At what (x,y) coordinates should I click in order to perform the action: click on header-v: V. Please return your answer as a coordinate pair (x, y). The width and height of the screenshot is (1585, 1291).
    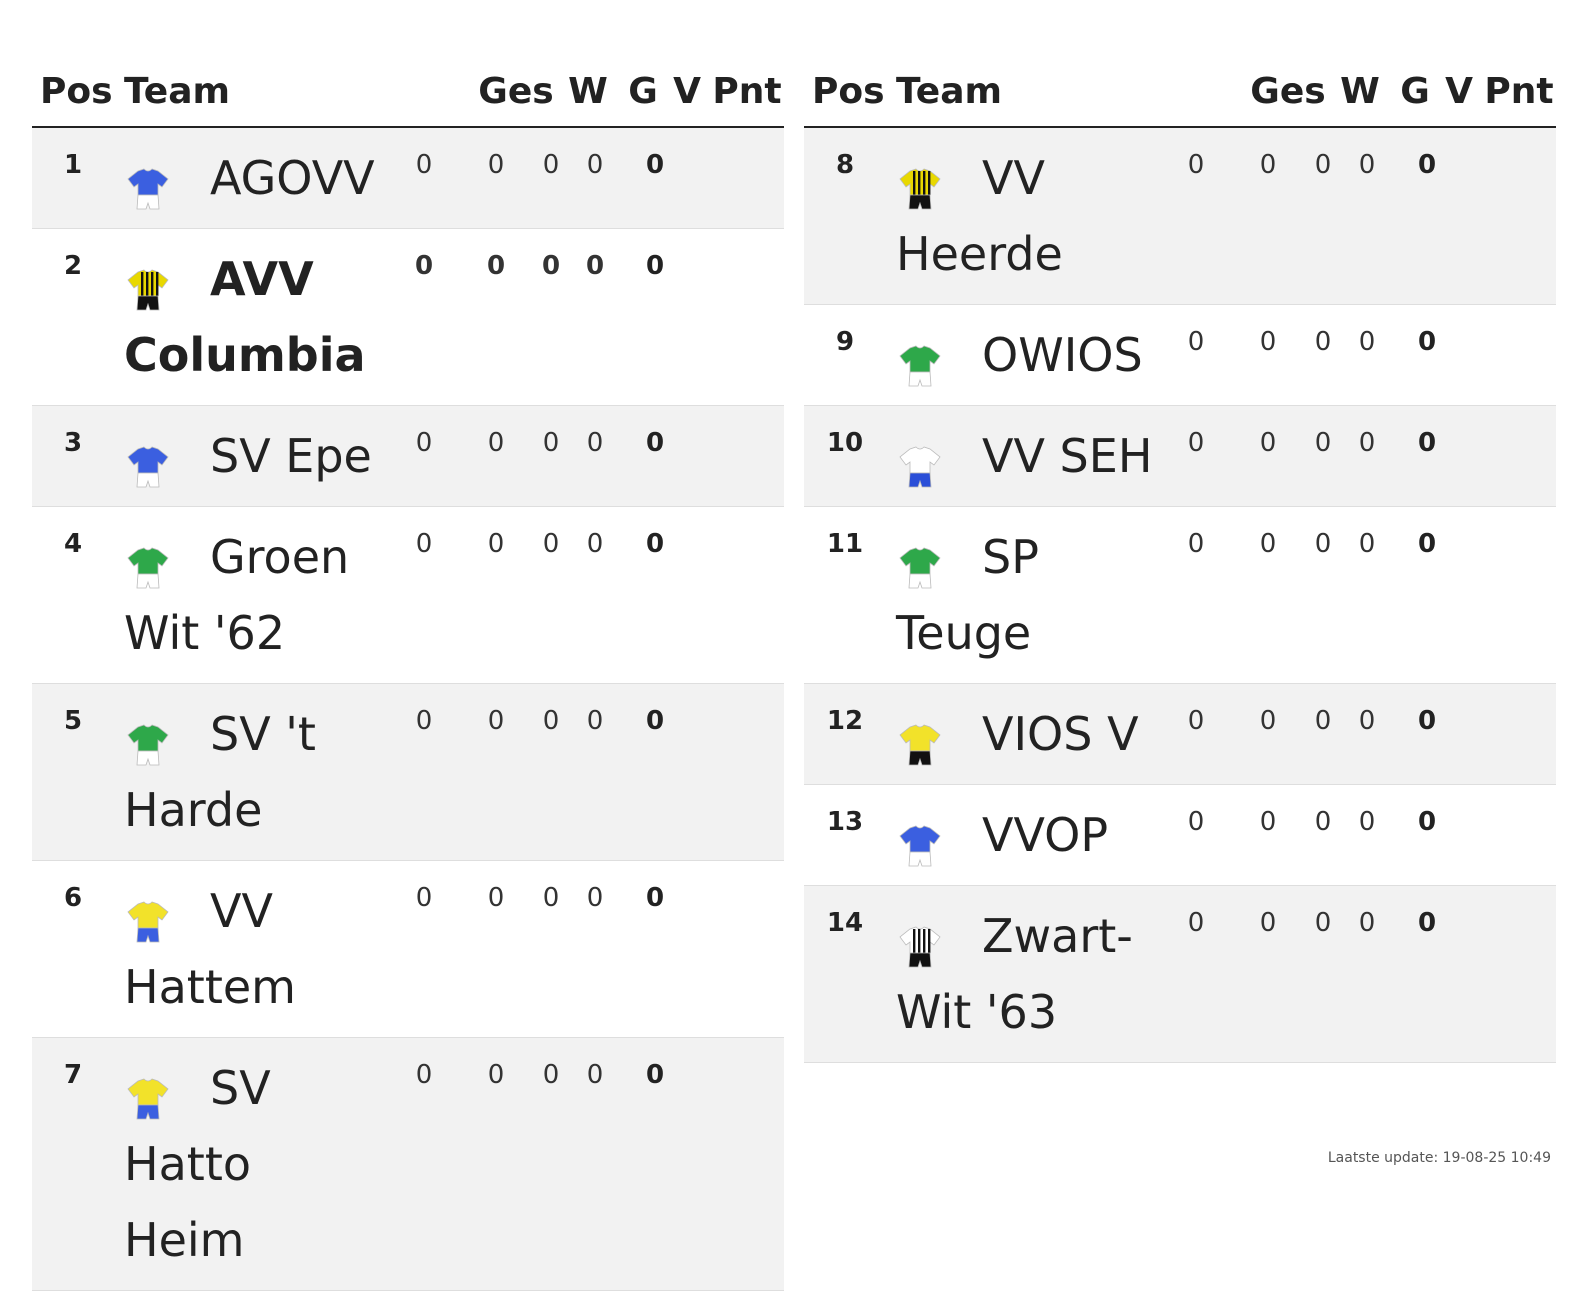
    Looking at the image, I should click on (687, 91).